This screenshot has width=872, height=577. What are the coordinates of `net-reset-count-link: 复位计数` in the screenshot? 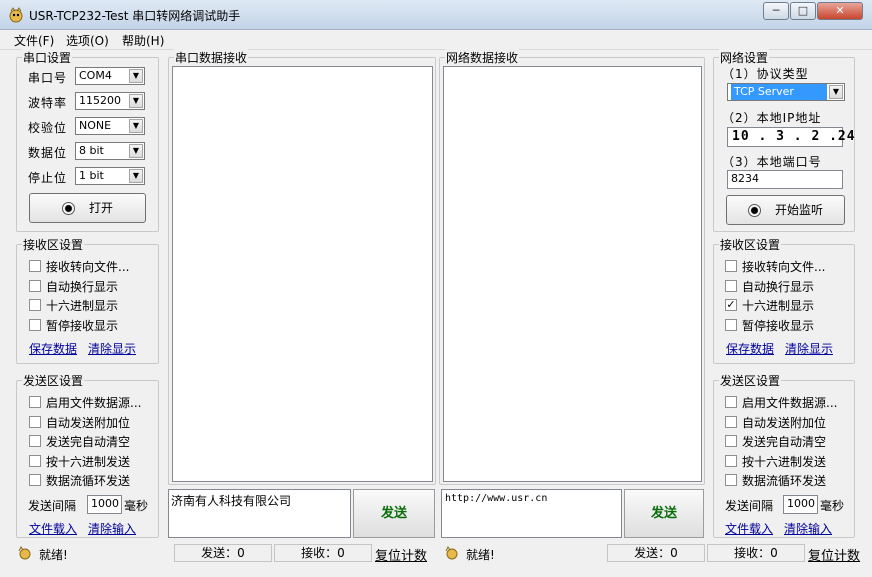 It's located at (834, 554).